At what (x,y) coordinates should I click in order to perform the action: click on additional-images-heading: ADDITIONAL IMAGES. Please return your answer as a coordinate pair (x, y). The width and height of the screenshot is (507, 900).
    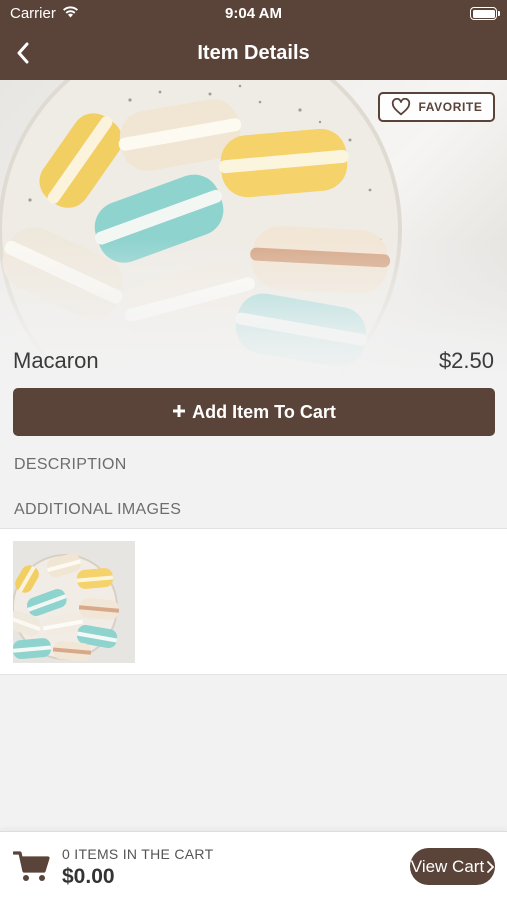
    Looking at the image, I should click on (98, 509).